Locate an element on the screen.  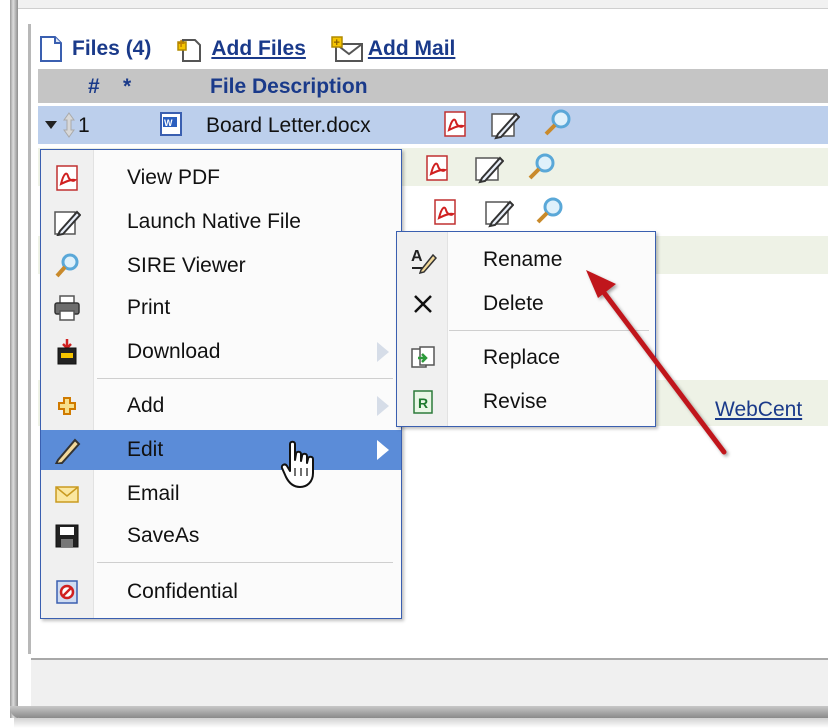
col-star-header: * is located at coordinates (127, 87).